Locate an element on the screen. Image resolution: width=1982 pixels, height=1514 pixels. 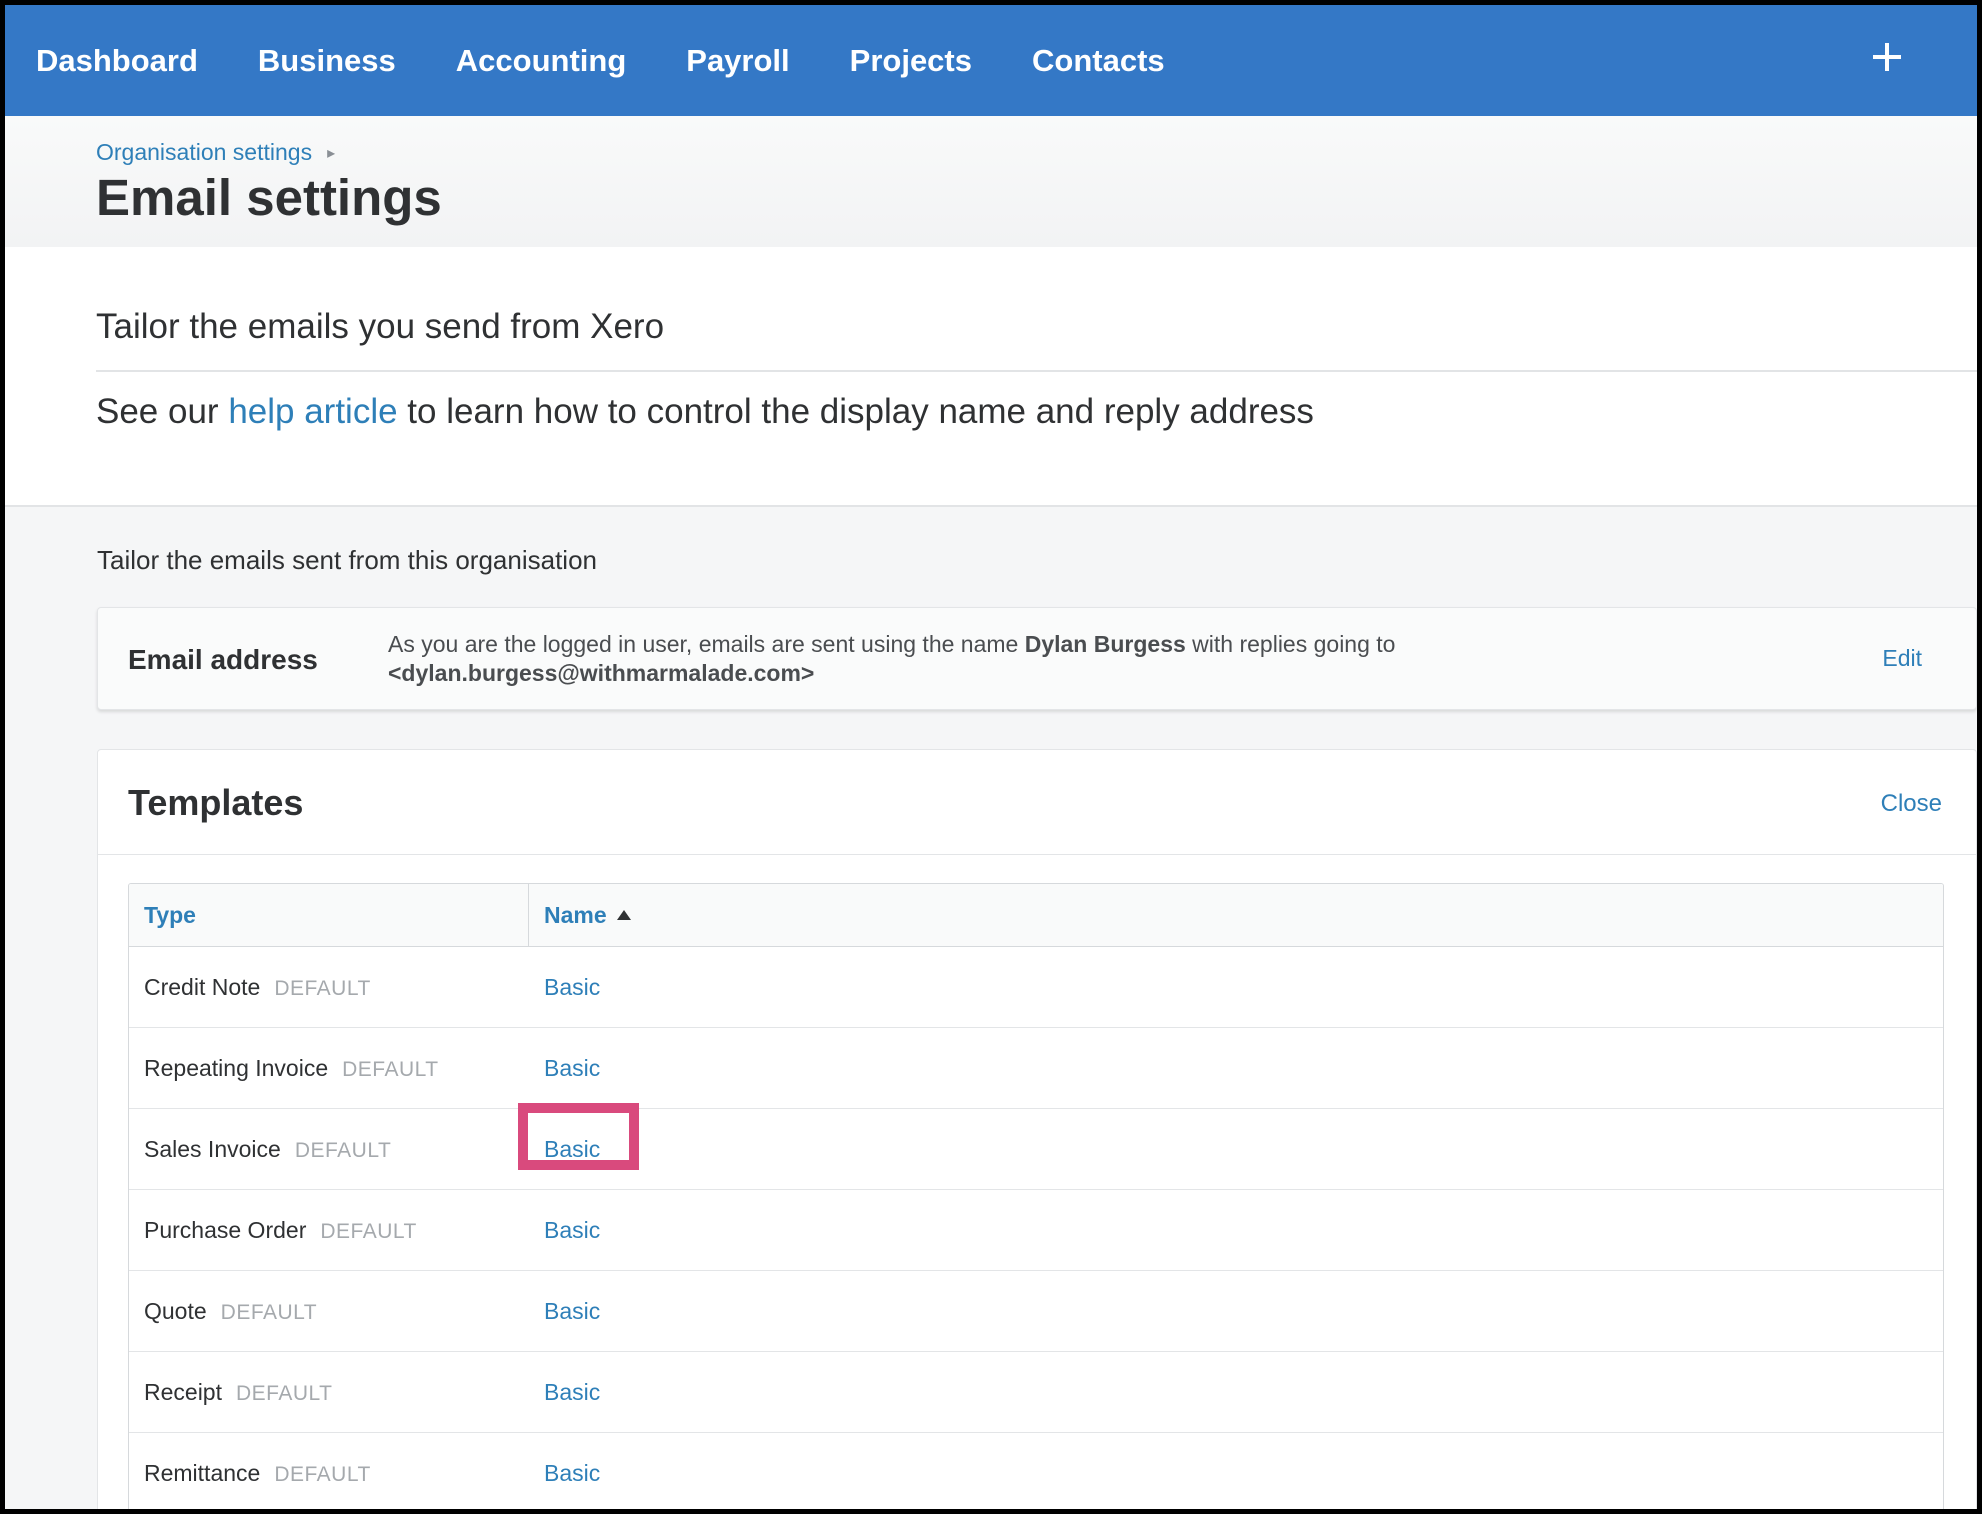
email-address-label: Email address is located at coordinates (223, 659).